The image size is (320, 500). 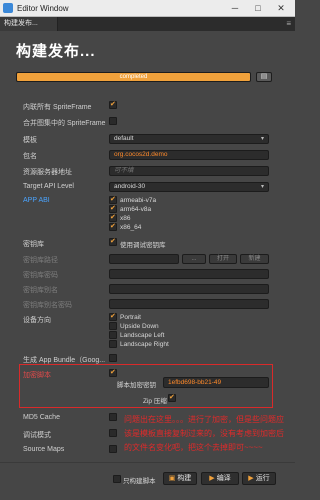 I want to click on label-inline-spriteframe: 内联所有 SpriteFrame, so click(x=57, y=107).